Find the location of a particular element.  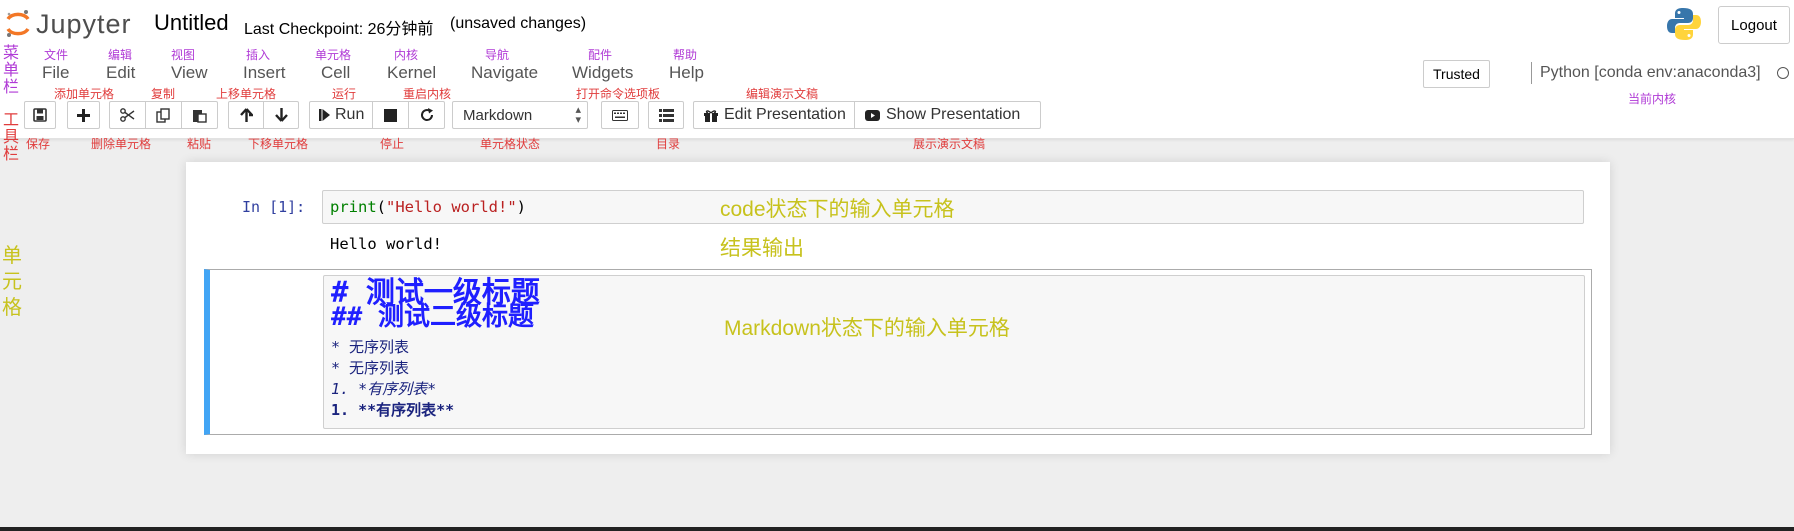

toolbar-label-char: 工 is located at coordinates (11, 120).